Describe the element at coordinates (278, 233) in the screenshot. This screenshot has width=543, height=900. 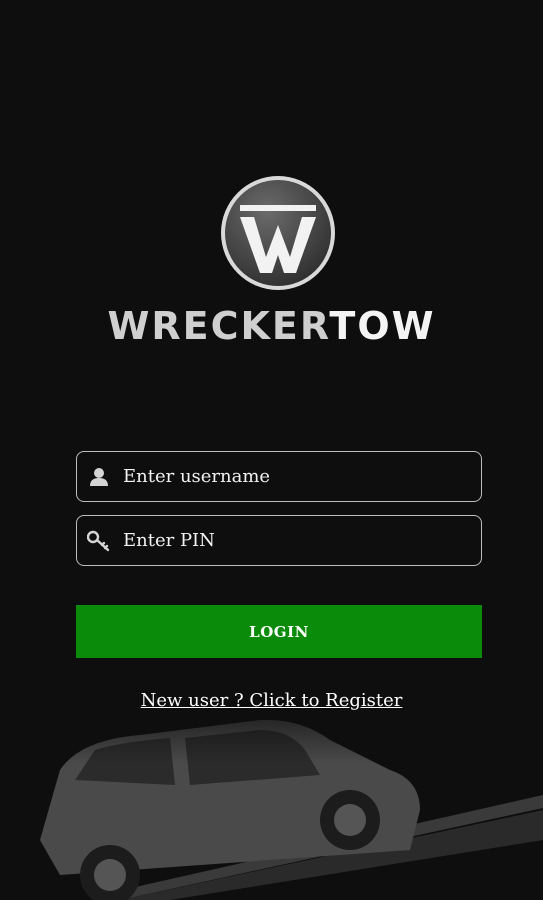
I see `logo-w-icon` at that location.